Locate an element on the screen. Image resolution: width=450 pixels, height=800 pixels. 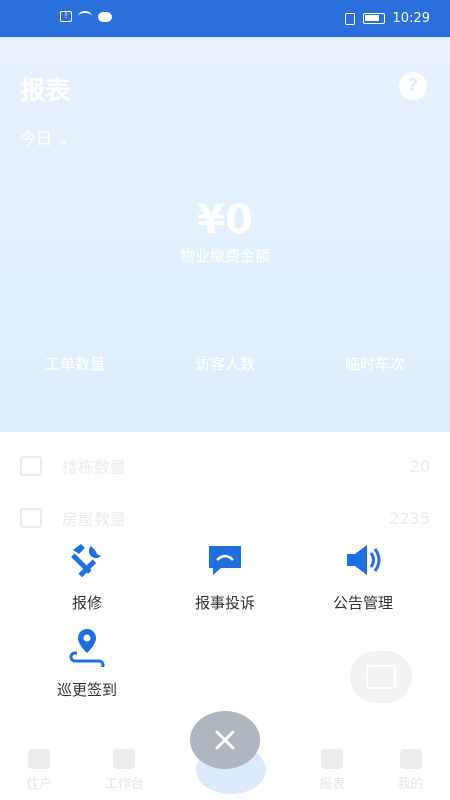
status-icons-left: ! is located at coordinates (86, 16).